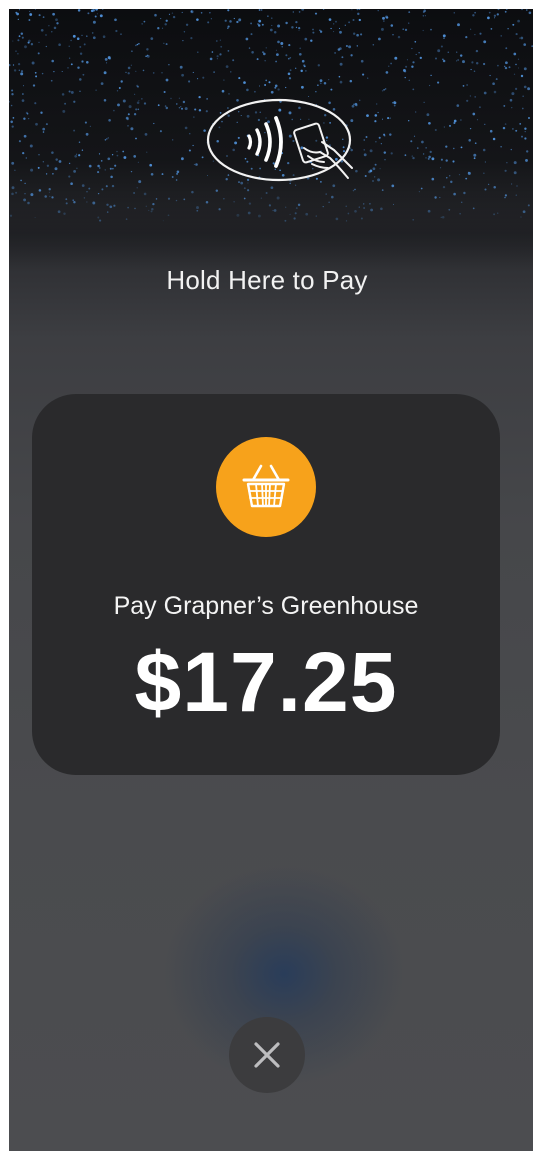  I want to click on close-button, so click(267, 1055).